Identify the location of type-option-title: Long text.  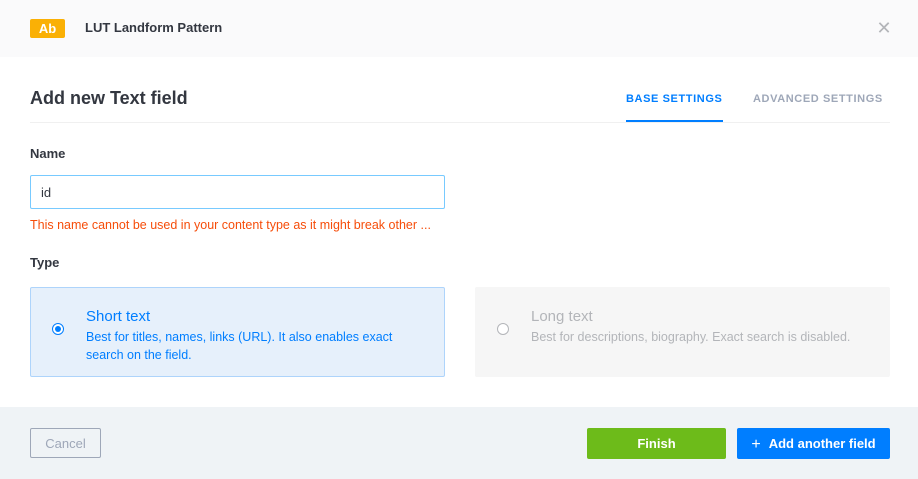
(562, 316).